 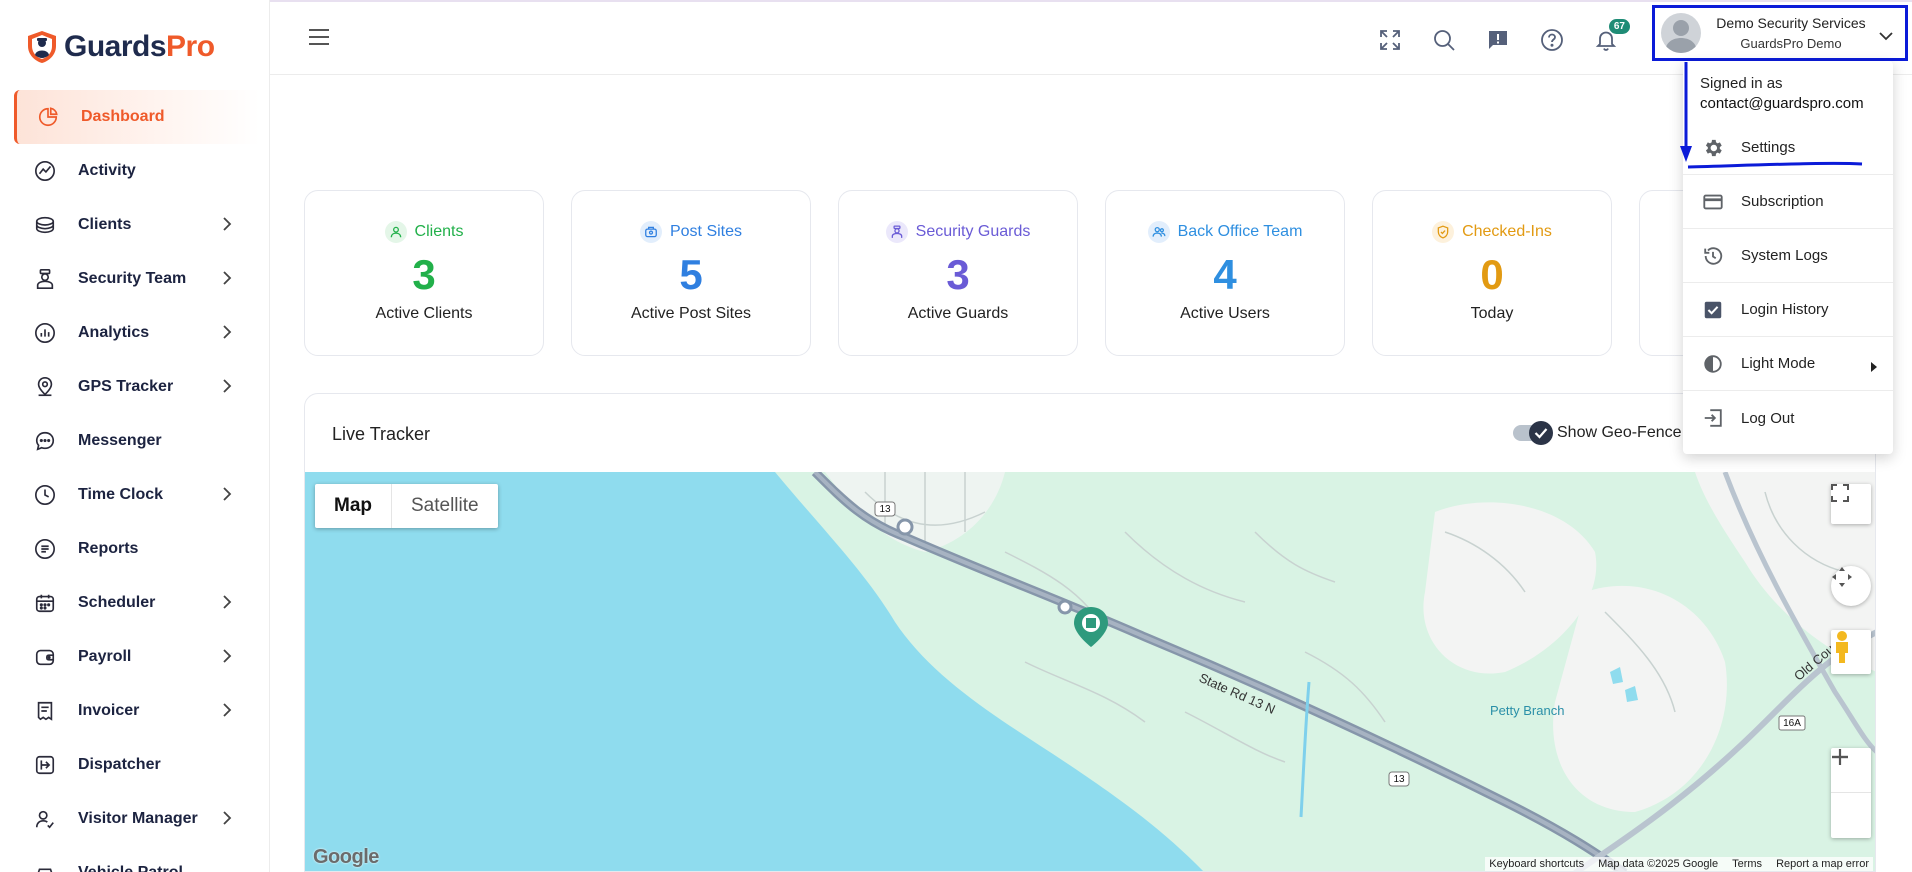 What do you see at coordinates (1443, 232) in the screenshot?
I see `check-circle-icon` at bounding box center [1443, 232].